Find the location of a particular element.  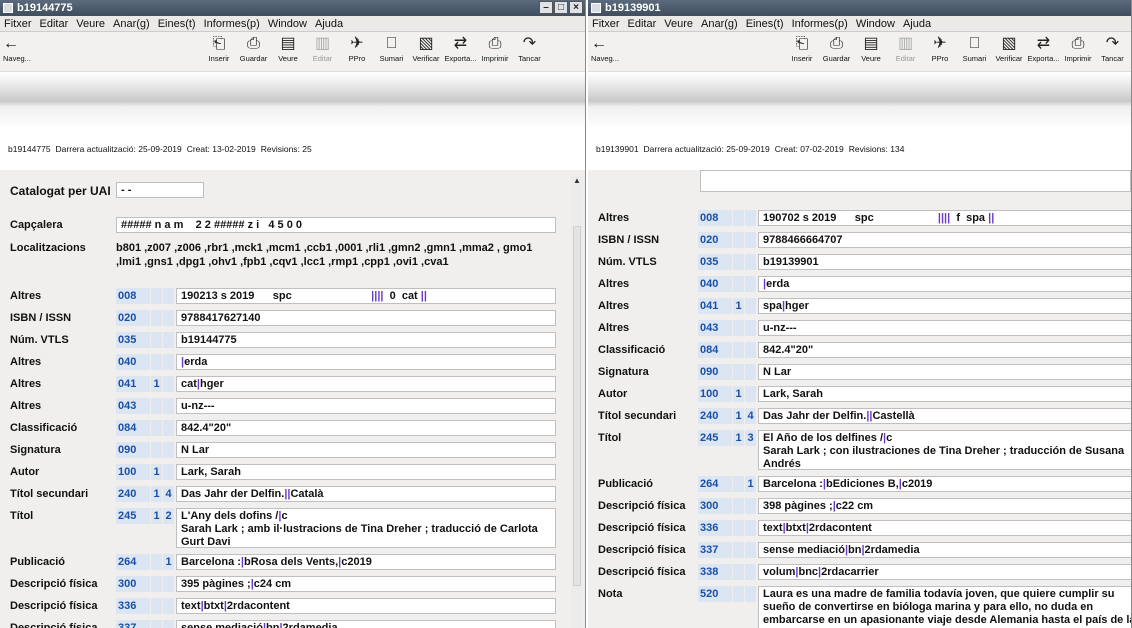

minimize-button: – is located at coordinates (546, 7).